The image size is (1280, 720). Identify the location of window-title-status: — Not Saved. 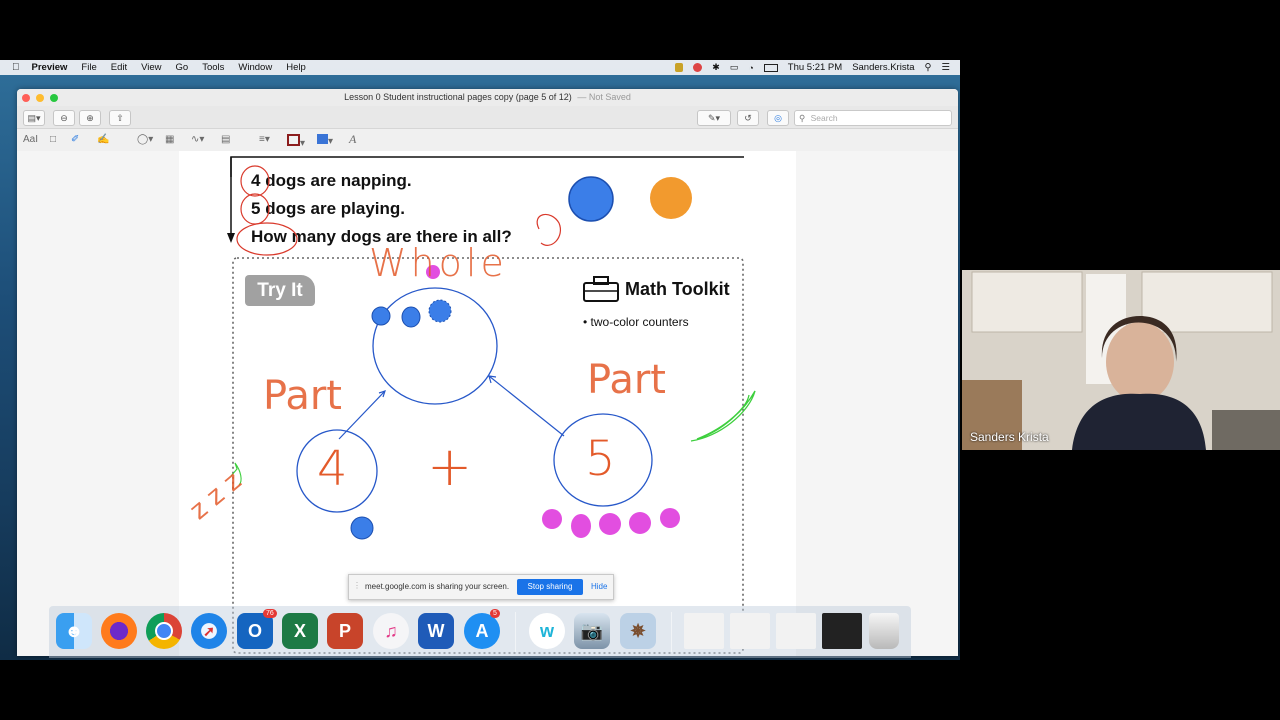
(604, 97).